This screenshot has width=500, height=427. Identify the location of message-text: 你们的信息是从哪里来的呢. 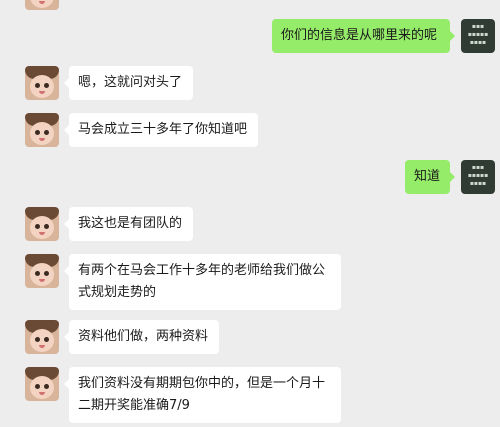
(359, 35).